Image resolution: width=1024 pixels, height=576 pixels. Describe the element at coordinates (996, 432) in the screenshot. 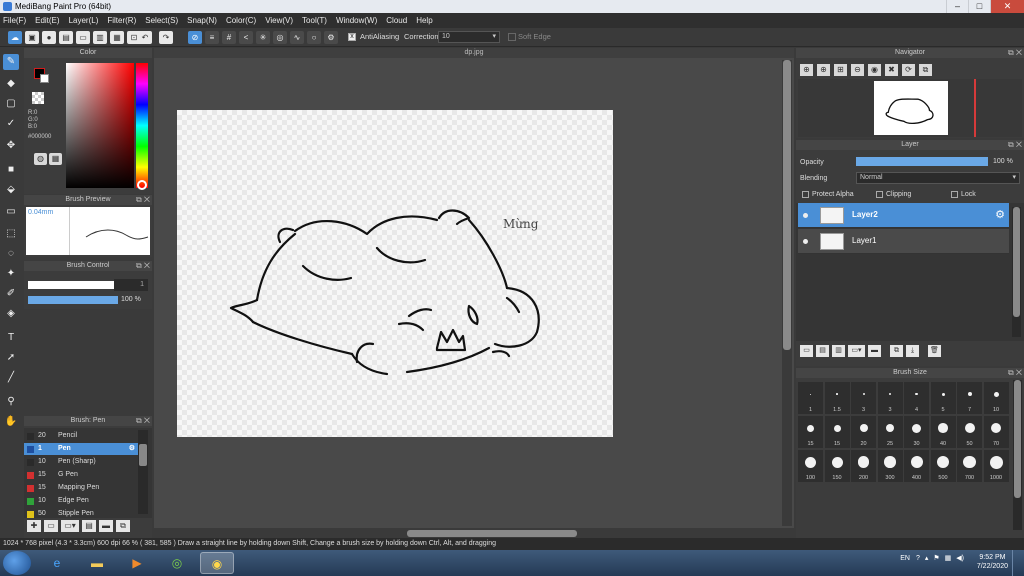

I see `brush-size-cell: 70` at that location.